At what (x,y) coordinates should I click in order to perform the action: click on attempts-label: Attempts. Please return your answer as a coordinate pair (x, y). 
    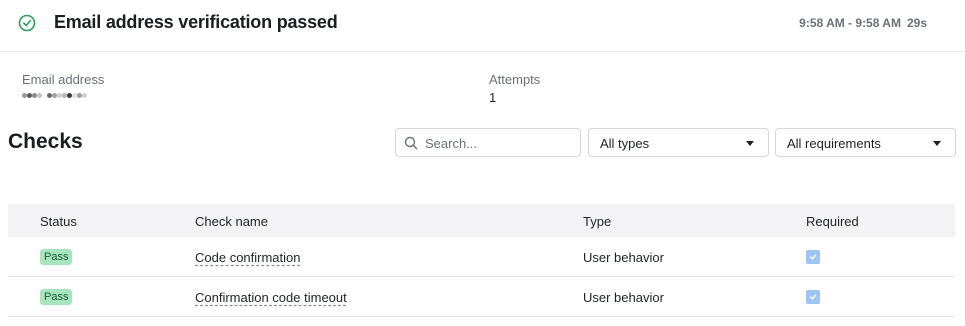
    Looking at the image, I should click on (515, 79).